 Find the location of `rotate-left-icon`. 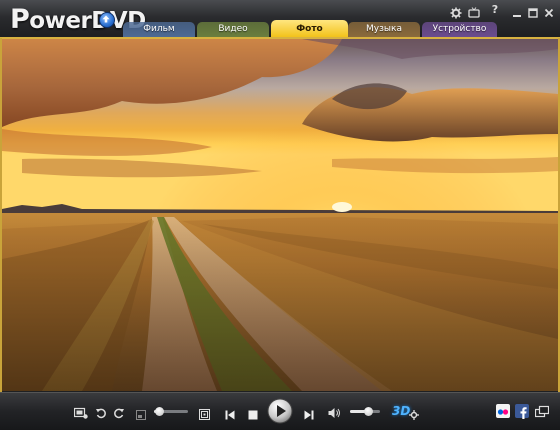

rotate-left-icon is located at coordinates (101, 413).